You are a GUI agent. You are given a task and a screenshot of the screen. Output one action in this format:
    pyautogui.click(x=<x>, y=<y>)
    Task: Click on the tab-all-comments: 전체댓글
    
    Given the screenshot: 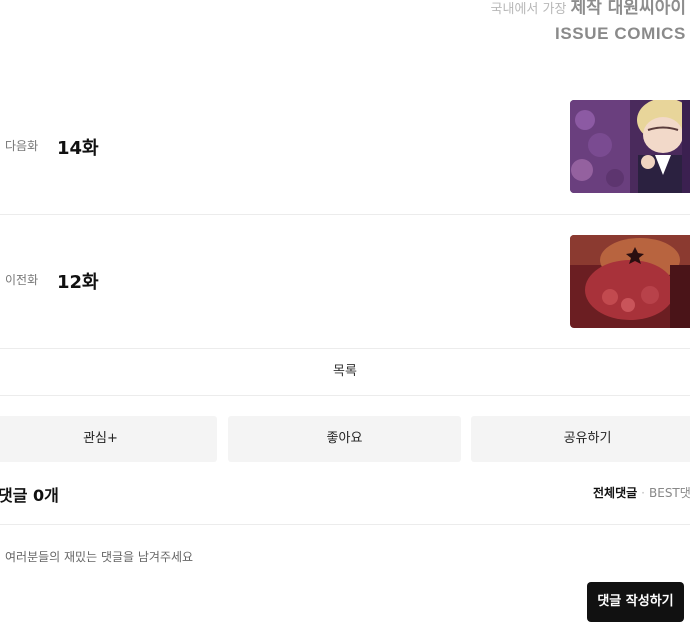 What is the action you would take?
    pyautogui.click(x=615, y=493)
    